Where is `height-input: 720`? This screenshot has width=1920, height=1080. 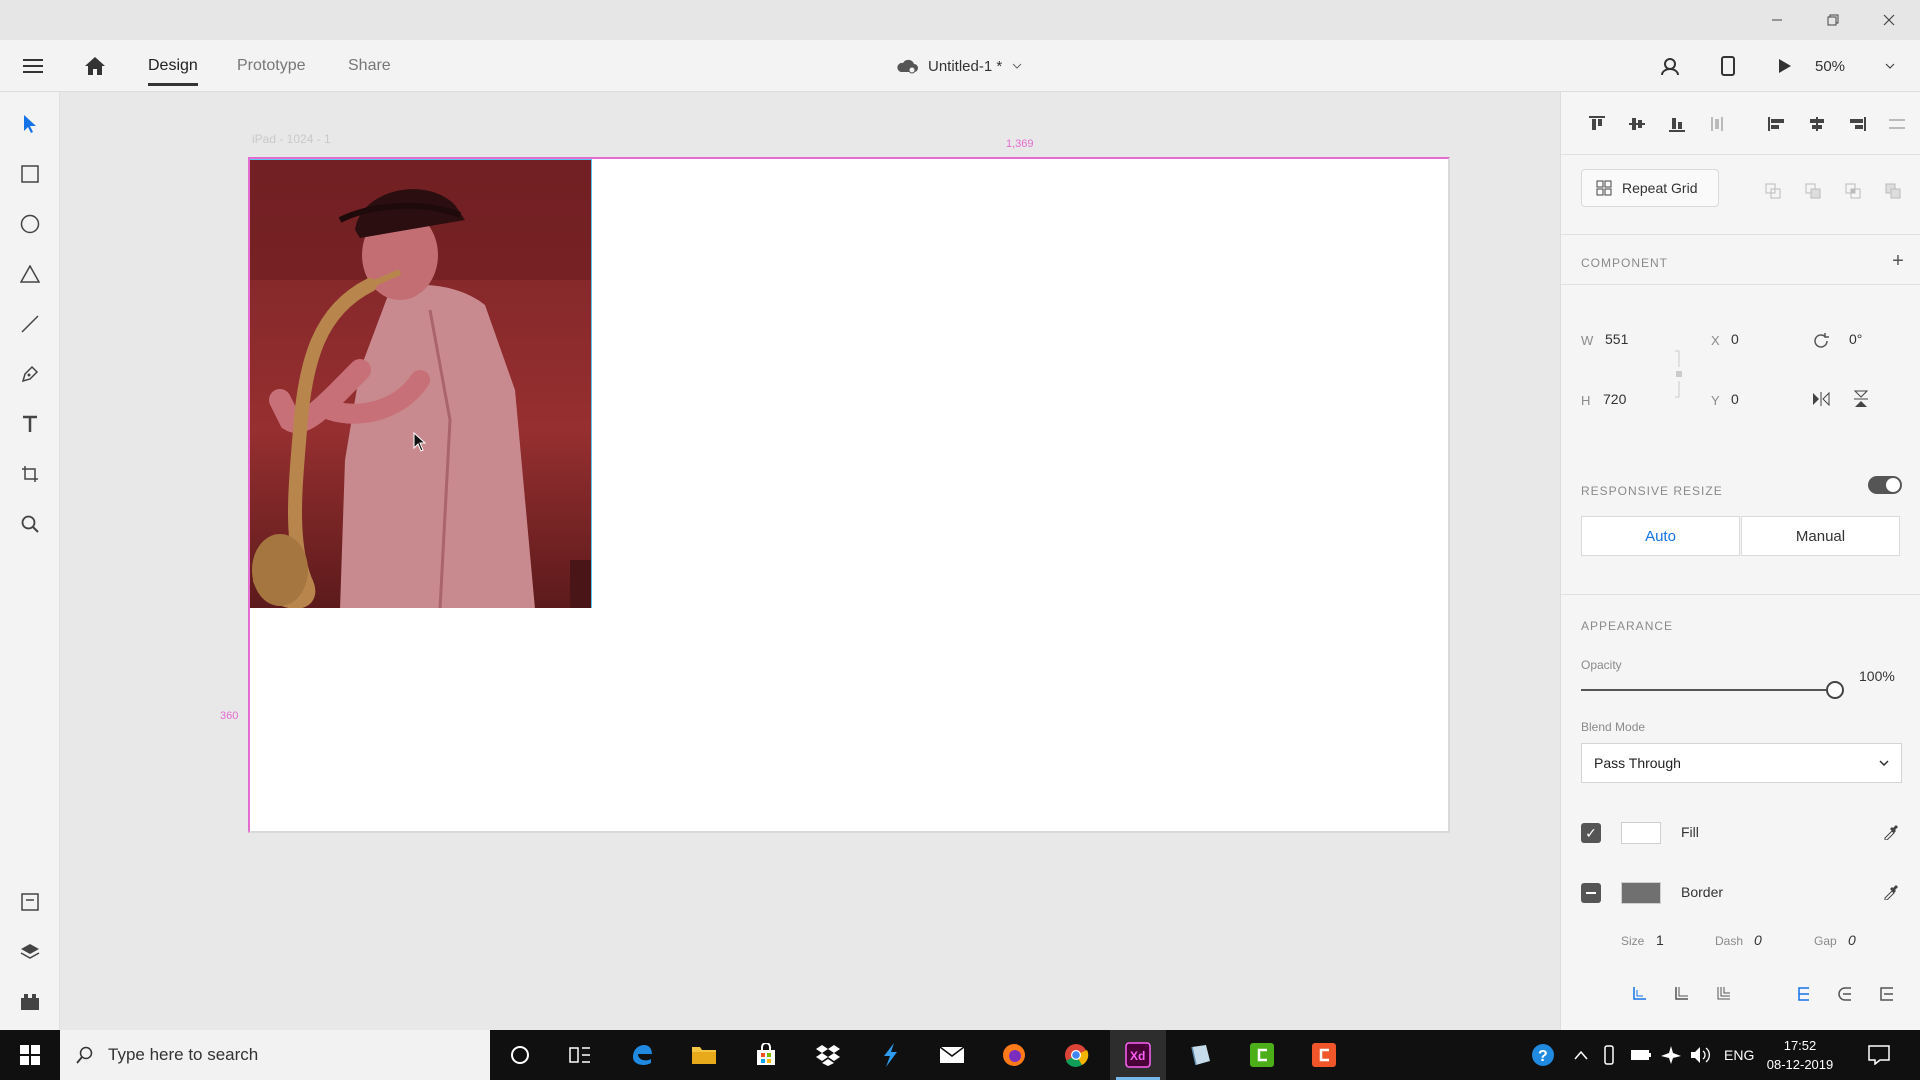
height-input: 720 is located at coordinates (1614, 399).